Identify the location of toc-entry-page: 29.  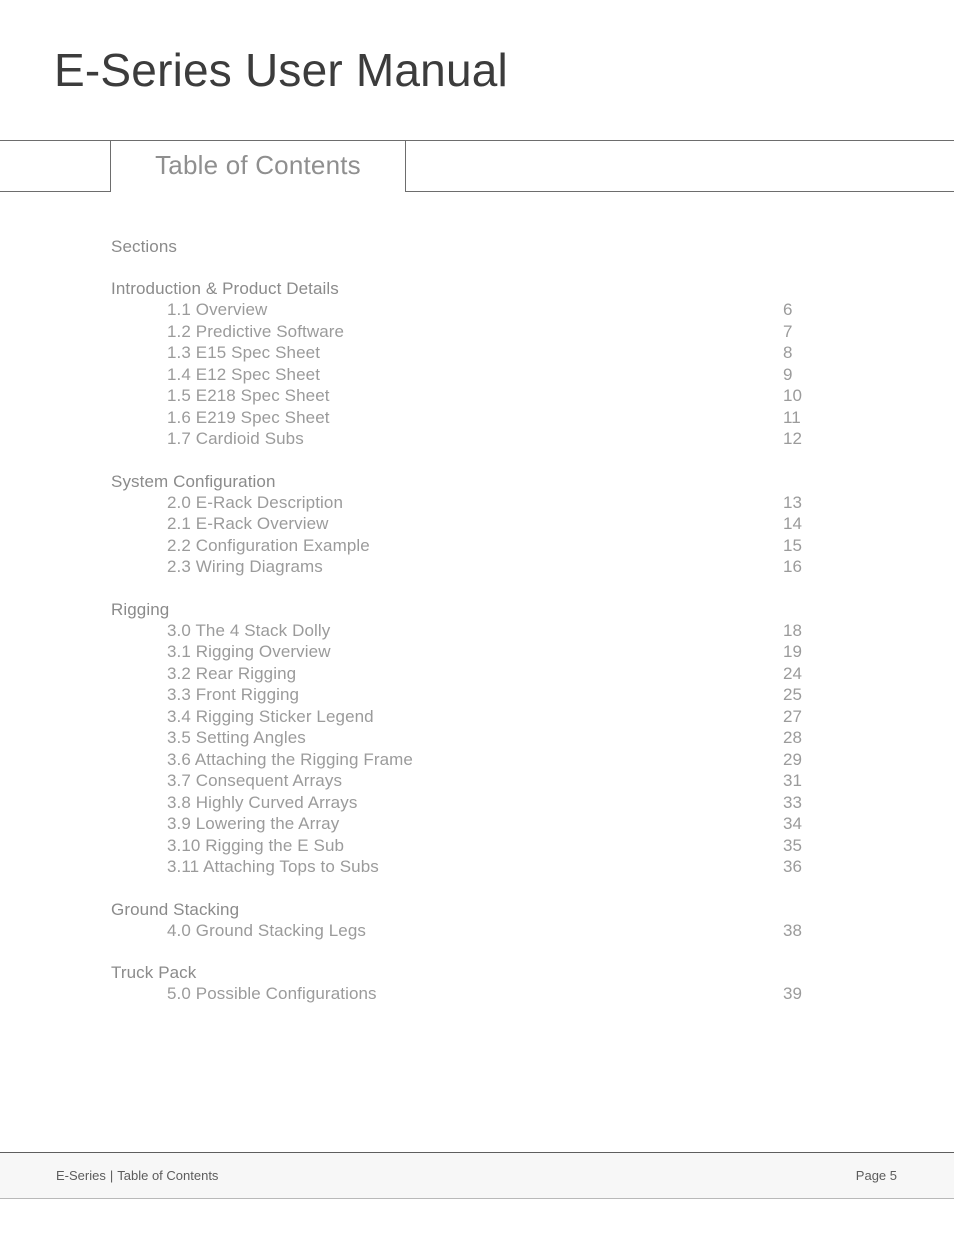
(793, 759).